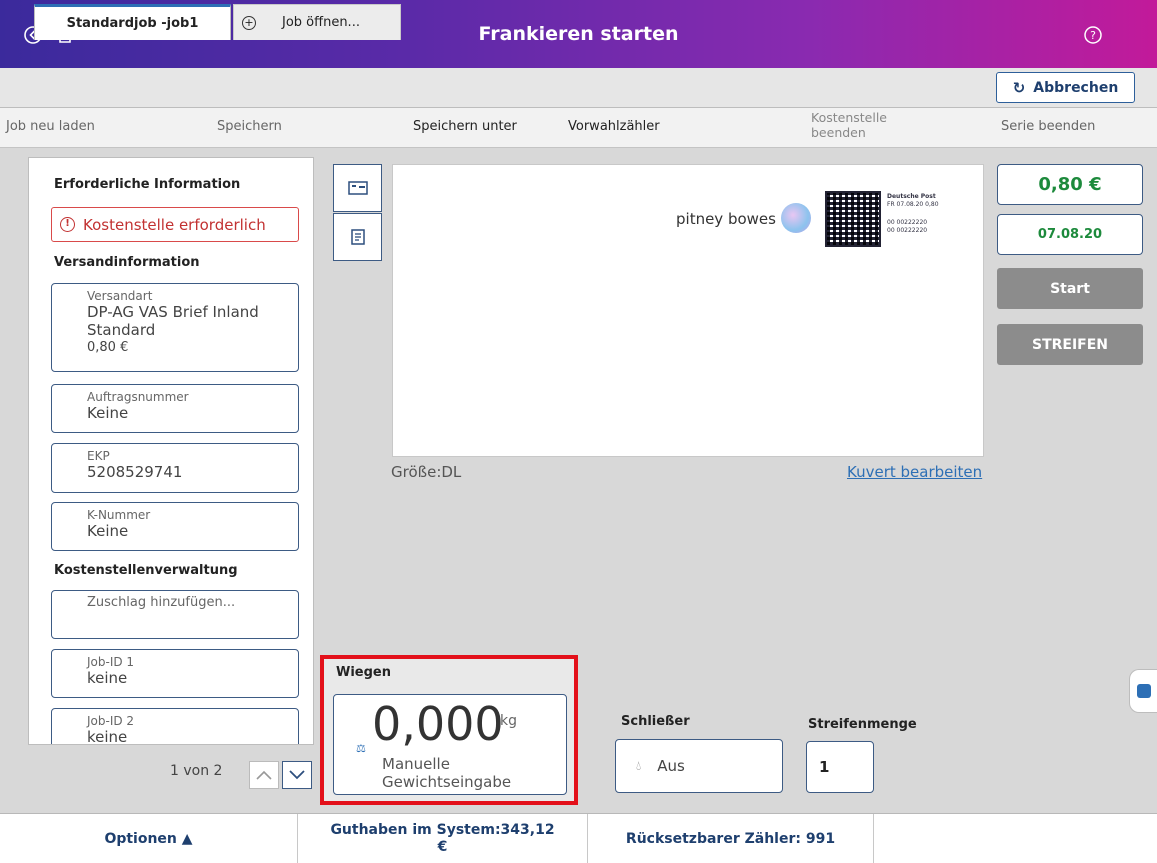 This screenshot has height=863, width=1157. I want to click on resettable-counter: Rücksetzbarer Zähler: 991, so click(731, 838).